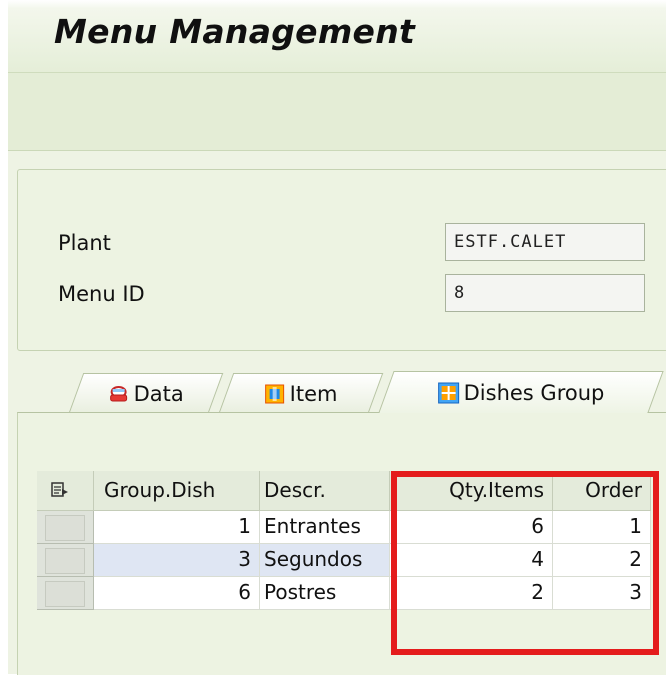 The width and height of the screenshot is (666, 675). Describe the element at coordinates (471, 491) in the screenshot. I see `column-header-qty-items: Qty.Items` at that location.